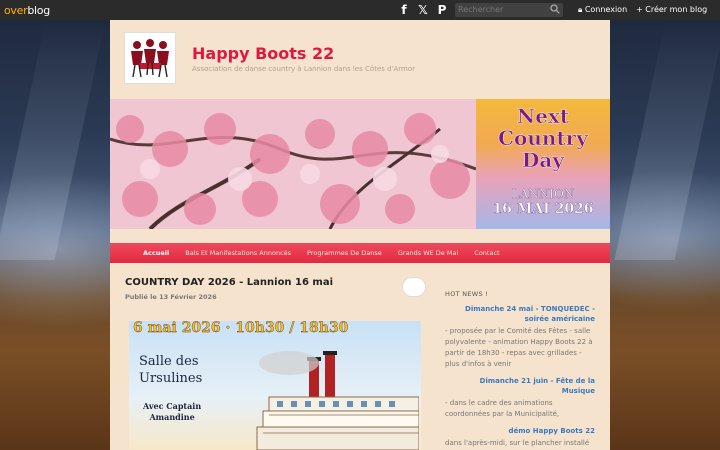 Image resolution: width=720 pixels, height=450 pixels. What do you see at coordinates (171, 297) in the screenshot?
I see `post-date: Publié le 13 Février 2026` at bounding box center [171, 297].